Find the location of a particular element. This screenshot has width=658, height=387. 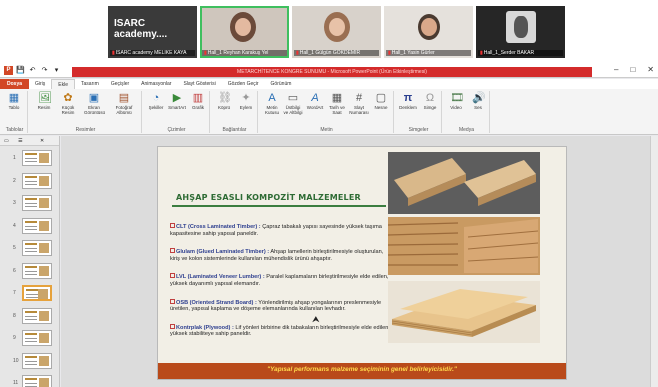

bullet-box-icon is located at coordinates (172, 301).